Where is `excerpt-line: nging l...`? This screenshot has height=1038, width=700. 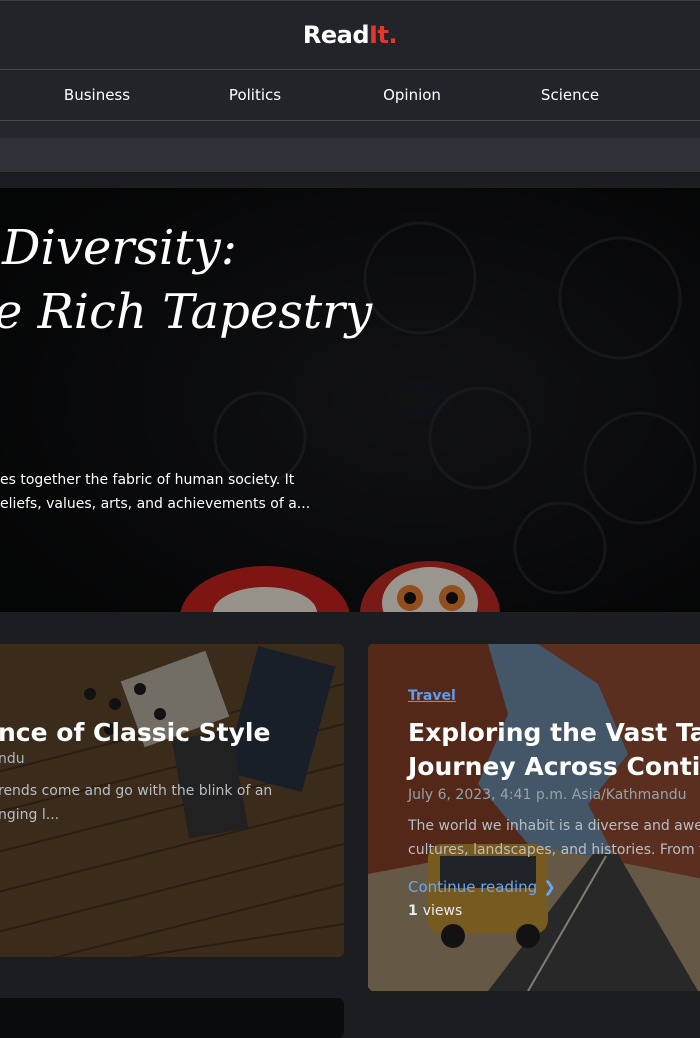 excerpt-line: nging l... is located at coordinates (30, 815).